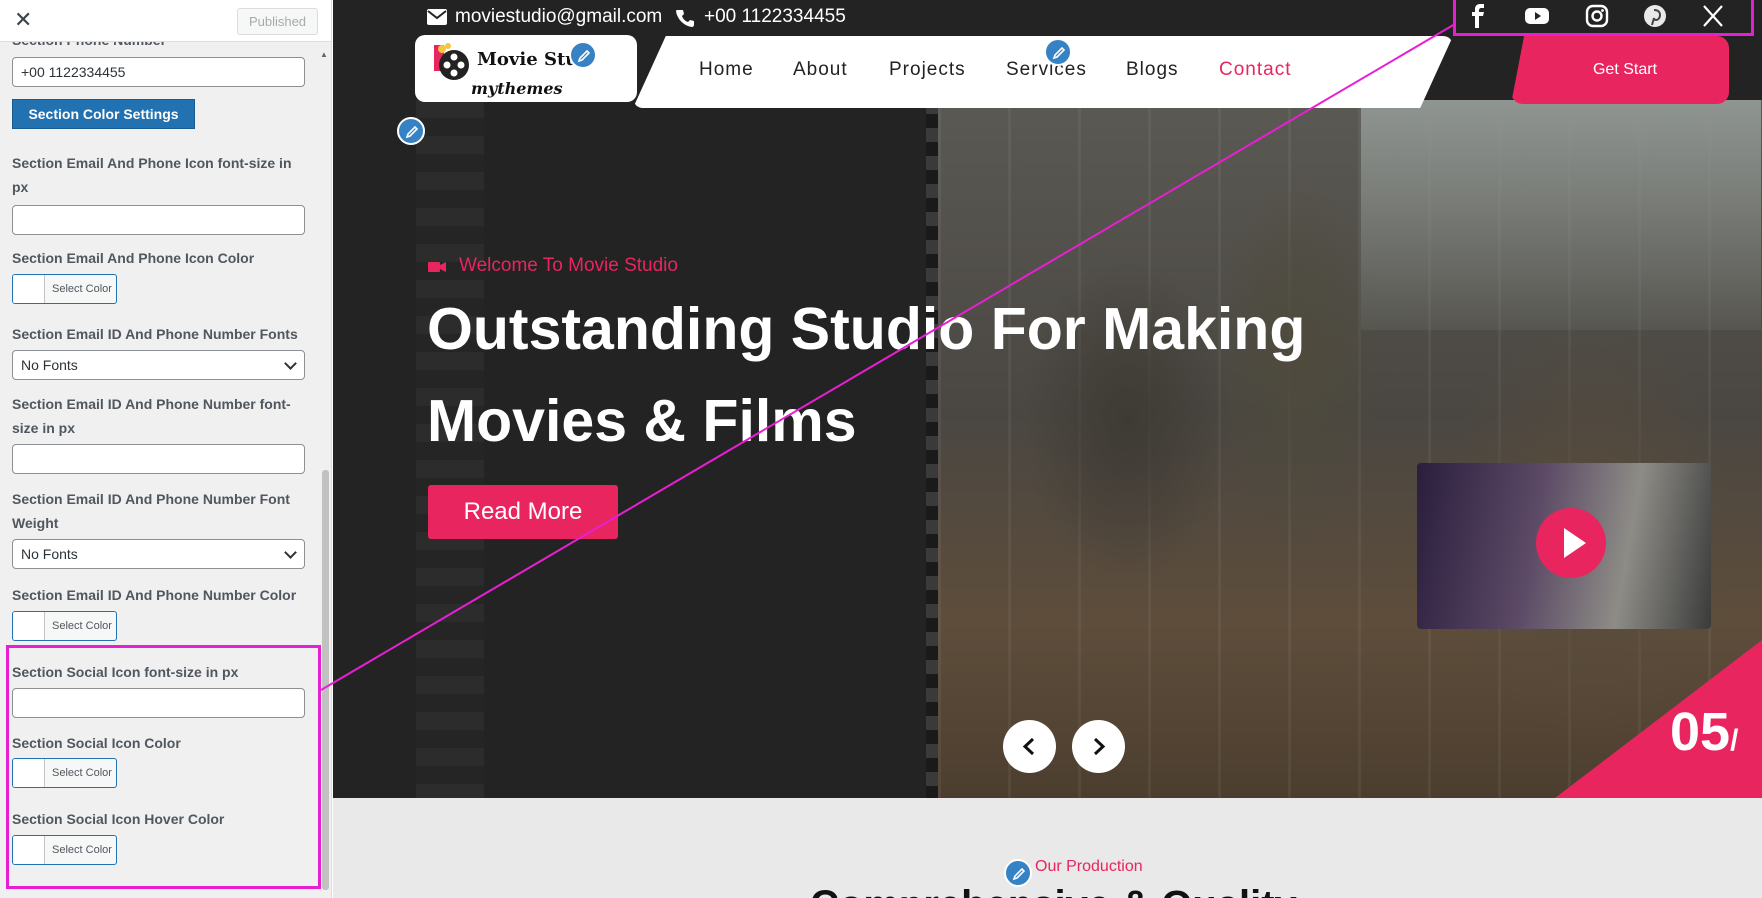 Image resolution: width=1762 pixels, height=898 pixels. What do you see at coordinates (437, 17) in the screenshot?
I see `envelope-icon` at bounding box center [437, 17].